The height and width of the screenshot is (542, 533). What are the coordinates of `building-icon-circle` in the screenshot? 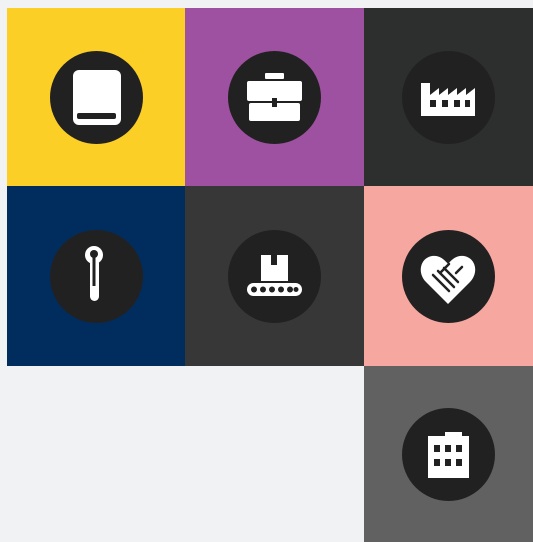 It's located at (448, 454).